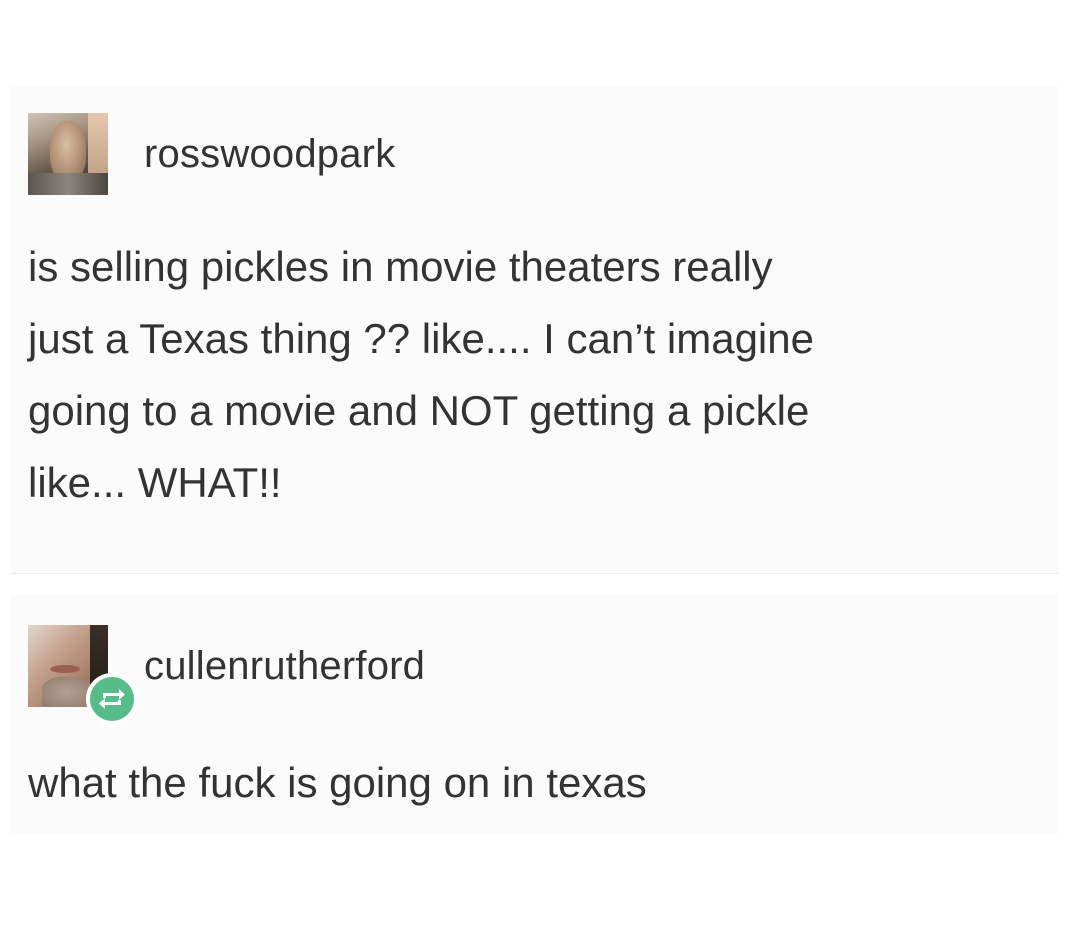 Image resolution: width=1080 pixels, height=946 pixels. I want to click on post-header: rosswoodpark, so click(211, 154).